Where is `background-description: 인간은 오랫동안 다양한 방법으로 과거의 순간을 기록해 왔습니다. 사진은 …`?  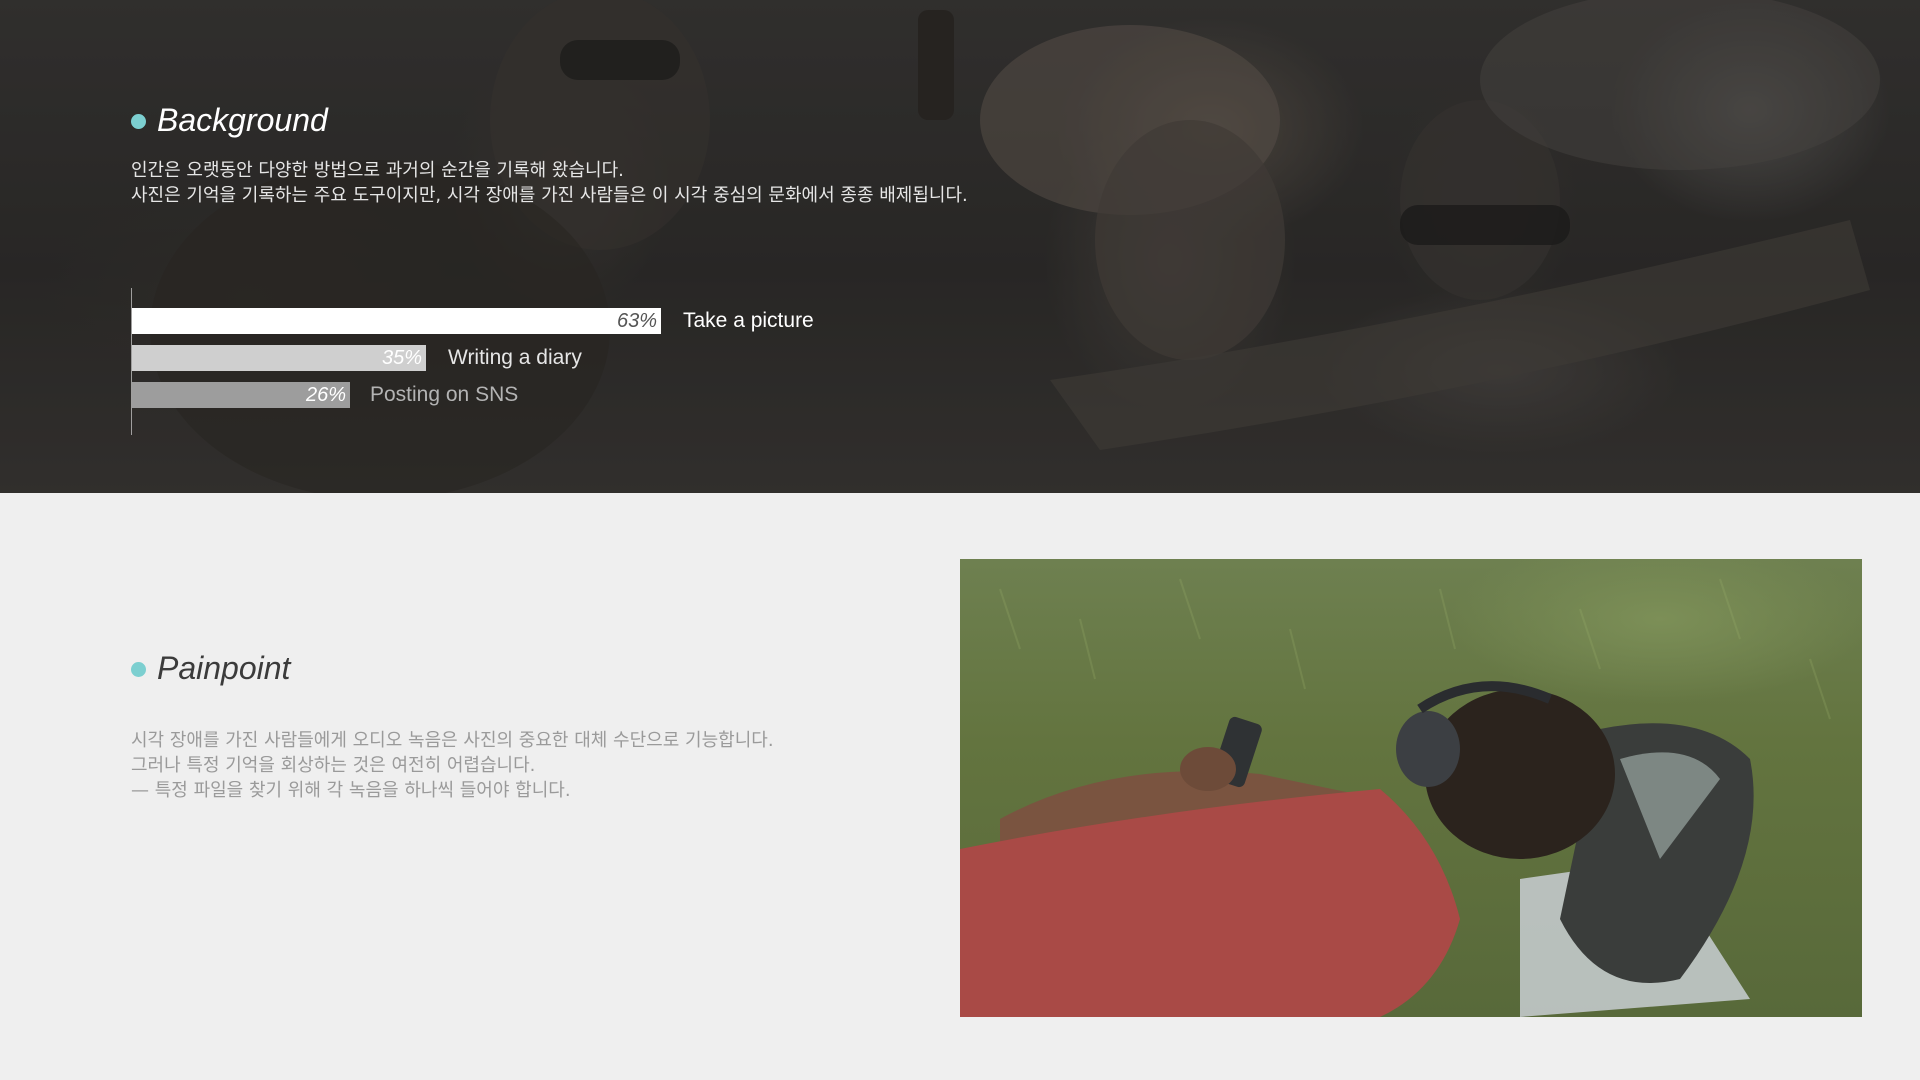
background-description: 인간은 오랫동안 다양한 방법으로 과거의 순간을 기록해 왔습니다. 사진은 … is located at coordinates (549, 183).